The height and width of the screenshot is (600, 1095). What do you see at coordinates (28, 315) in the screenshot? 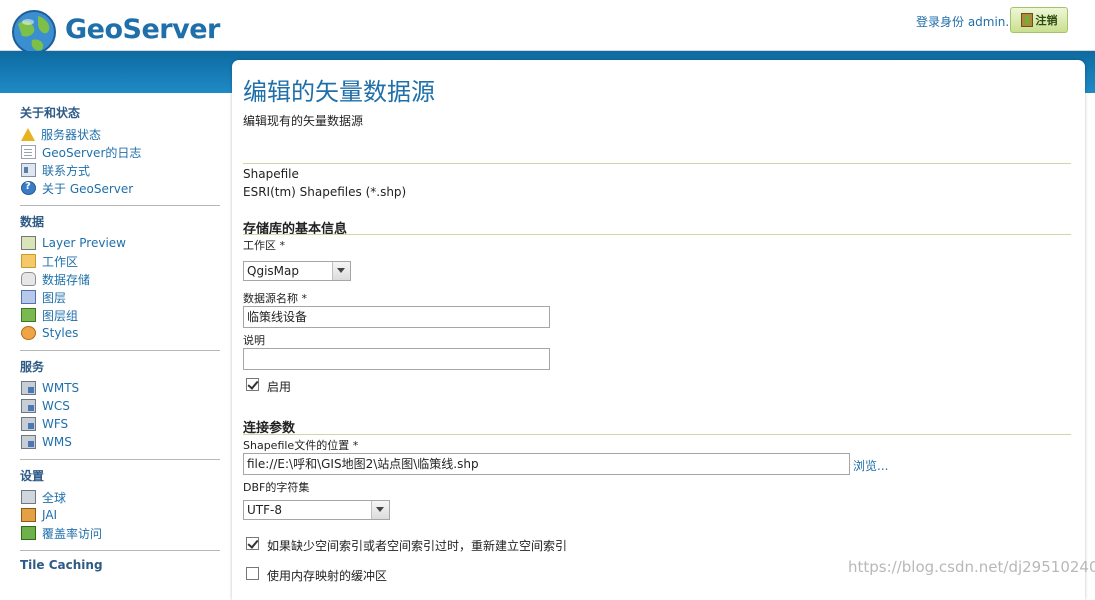
I see `layer-group-icon` at bounding box center [28, 315].